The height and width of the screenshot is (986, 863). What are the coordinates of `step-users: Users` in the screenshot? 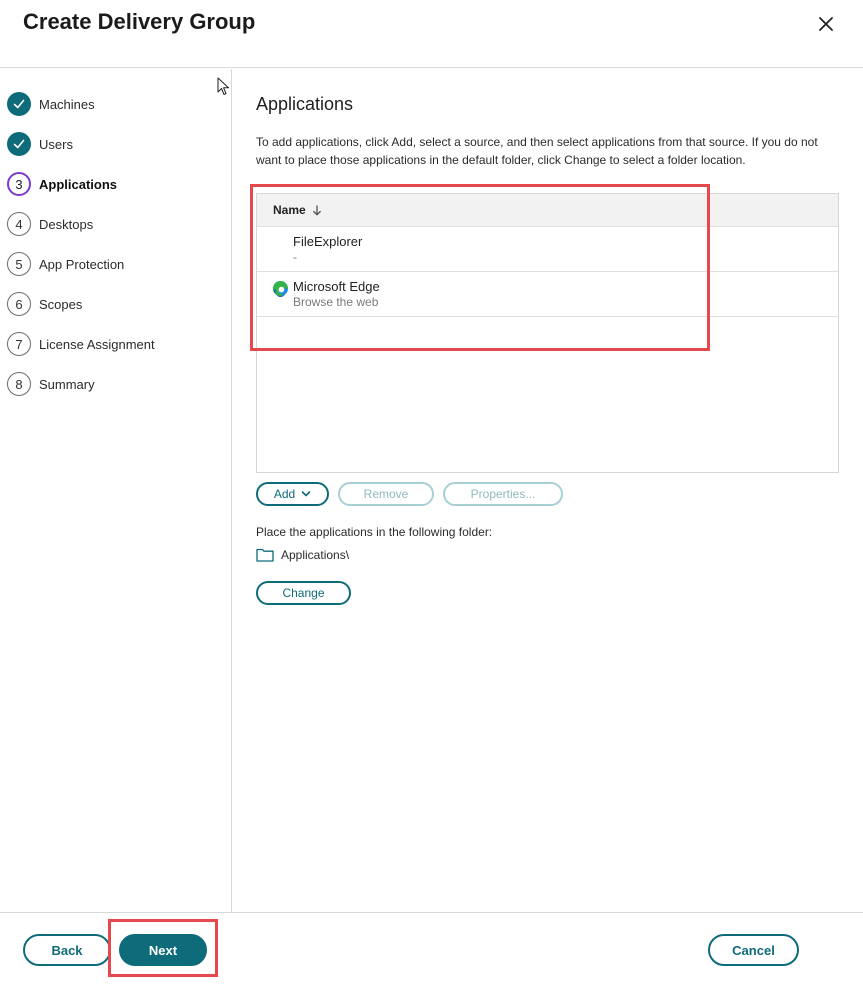 It's located at (40, 144).